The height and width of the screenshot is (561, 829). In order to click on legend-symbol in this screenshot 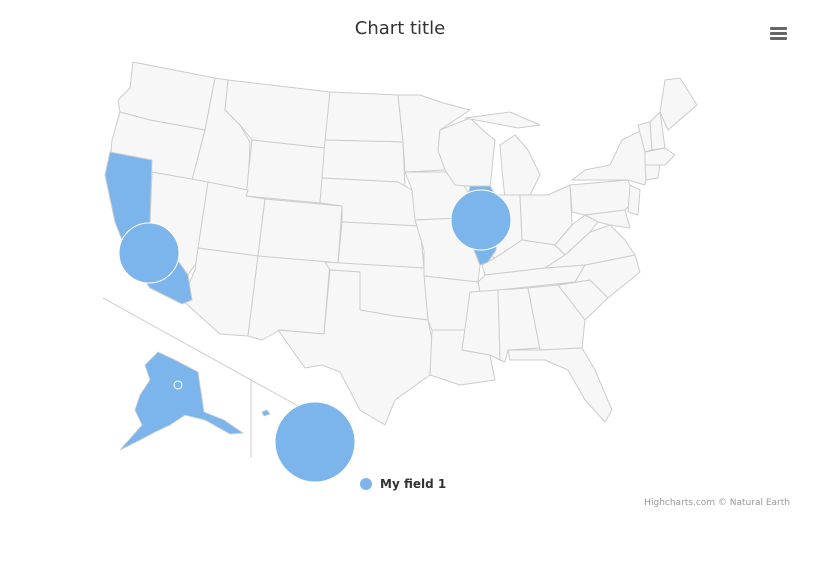, I will do `click(366, 484)`.